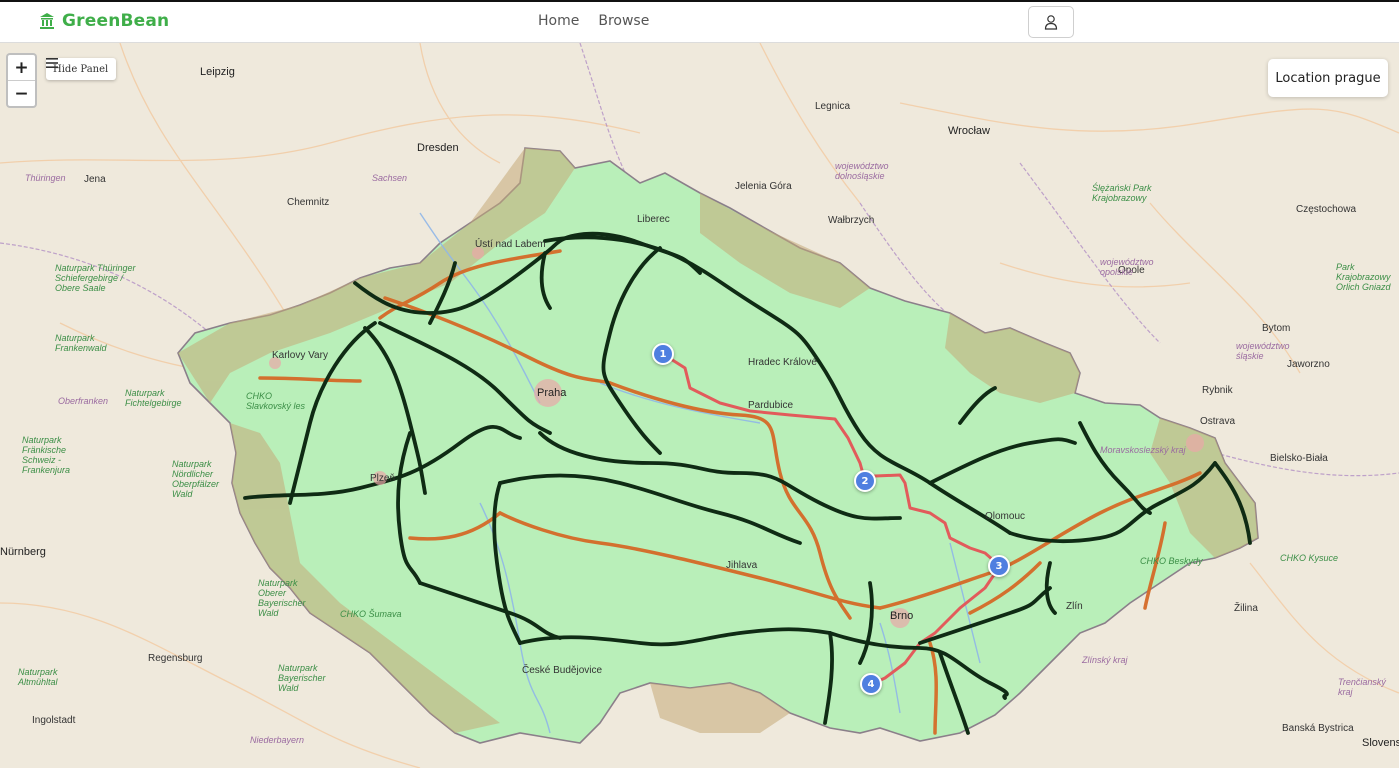 The image size is (1399, 768). I want to click on park-label: Park Krajobrazowy Orlich Gniazd, so click(1363, 277).